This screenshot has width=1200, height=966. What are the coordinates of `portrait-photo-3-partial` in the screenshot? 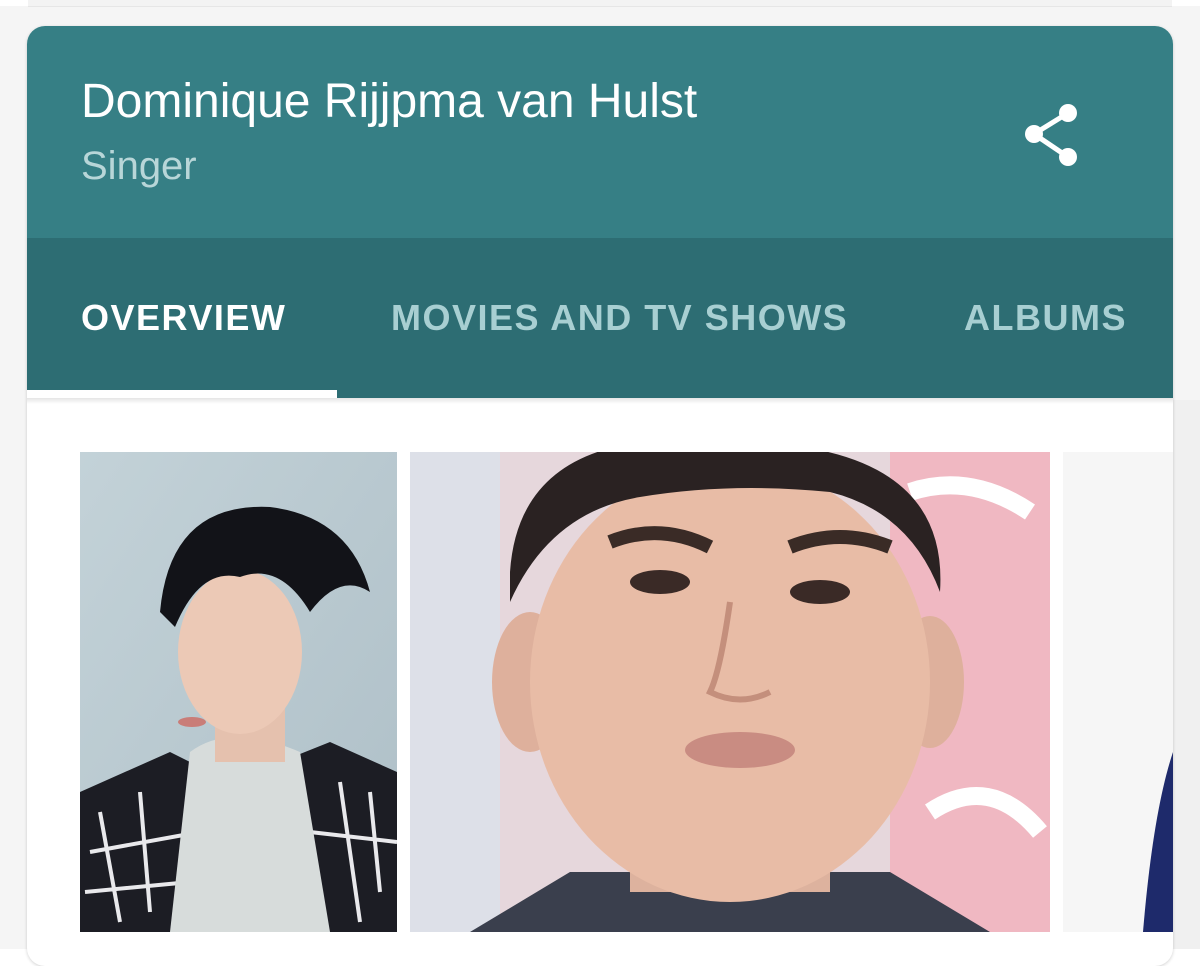 It's located at (1118, 692).